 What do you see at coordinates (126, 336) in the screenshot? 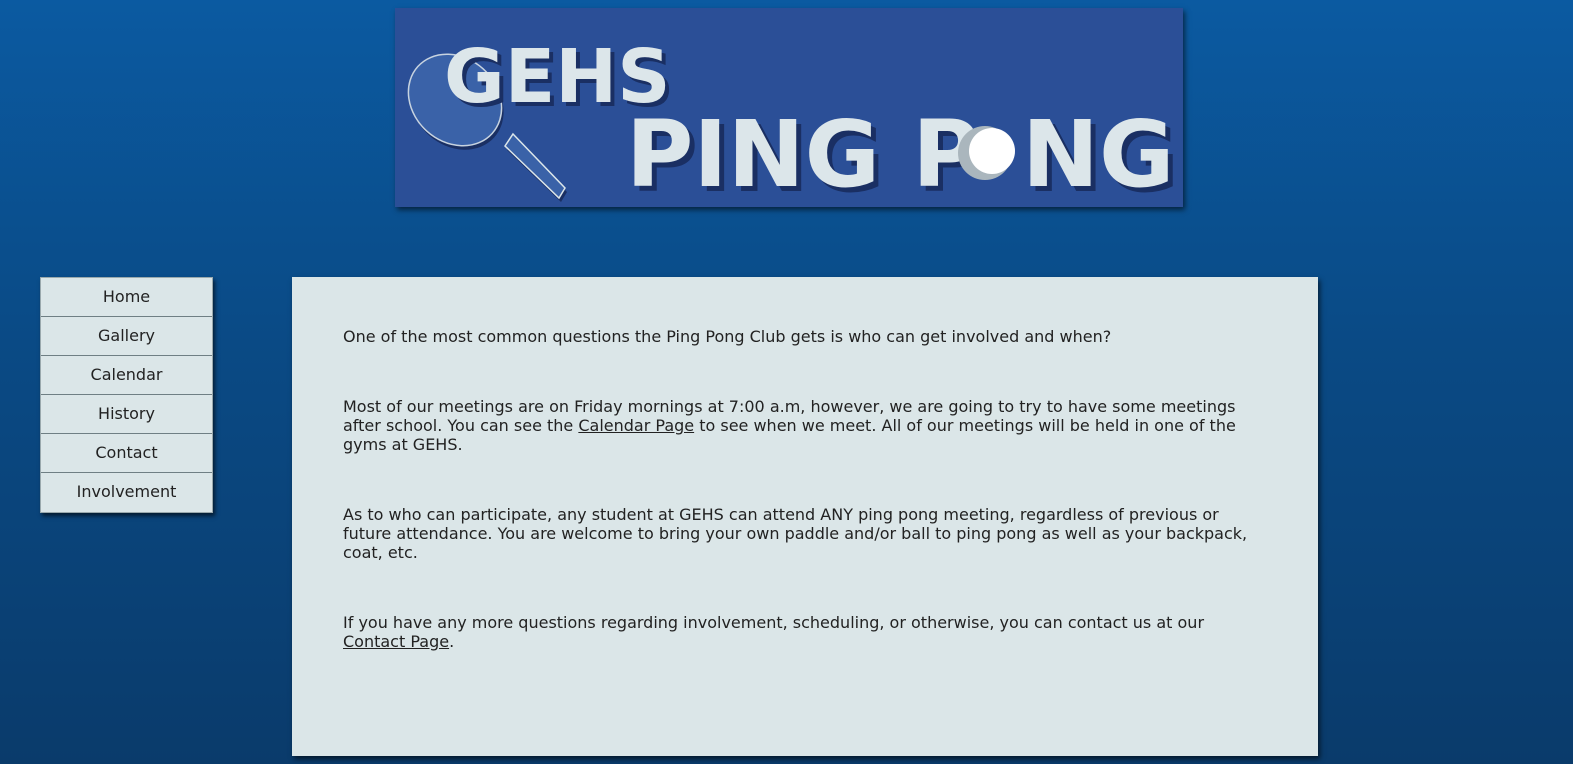
I see `nav-item-gallery: Gallery` at bounding box center [126, 336].